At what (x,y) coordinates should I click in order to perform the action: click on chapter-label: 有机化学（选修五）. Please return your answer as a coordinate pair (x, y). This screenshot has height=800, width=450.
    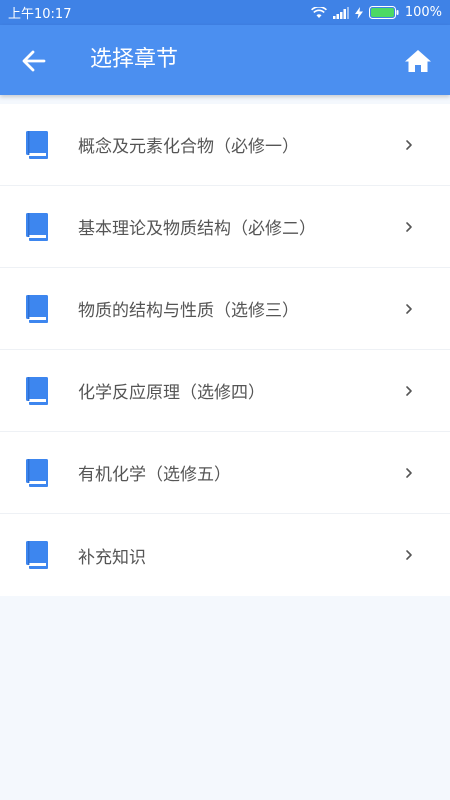
    Looking at the image, I should click on (154, 475).